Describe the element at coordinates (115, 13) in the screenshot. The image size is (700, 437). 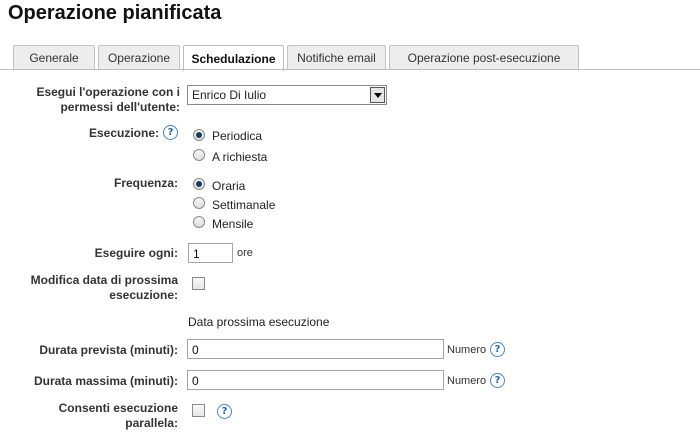
I see `page-title: Operazione pianificata` at that location.